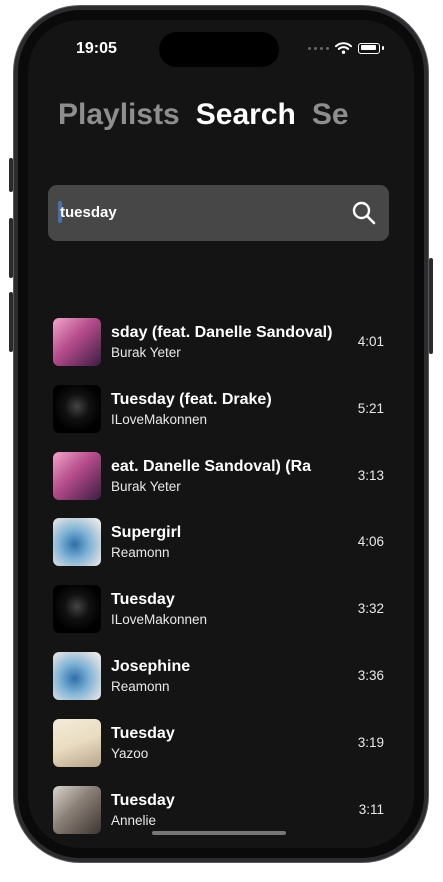 This screenshot has height=882, width=443. Describe the element at coordinates (318, 48) in the screenshot. I see `cellular-signal-icon` at that location.